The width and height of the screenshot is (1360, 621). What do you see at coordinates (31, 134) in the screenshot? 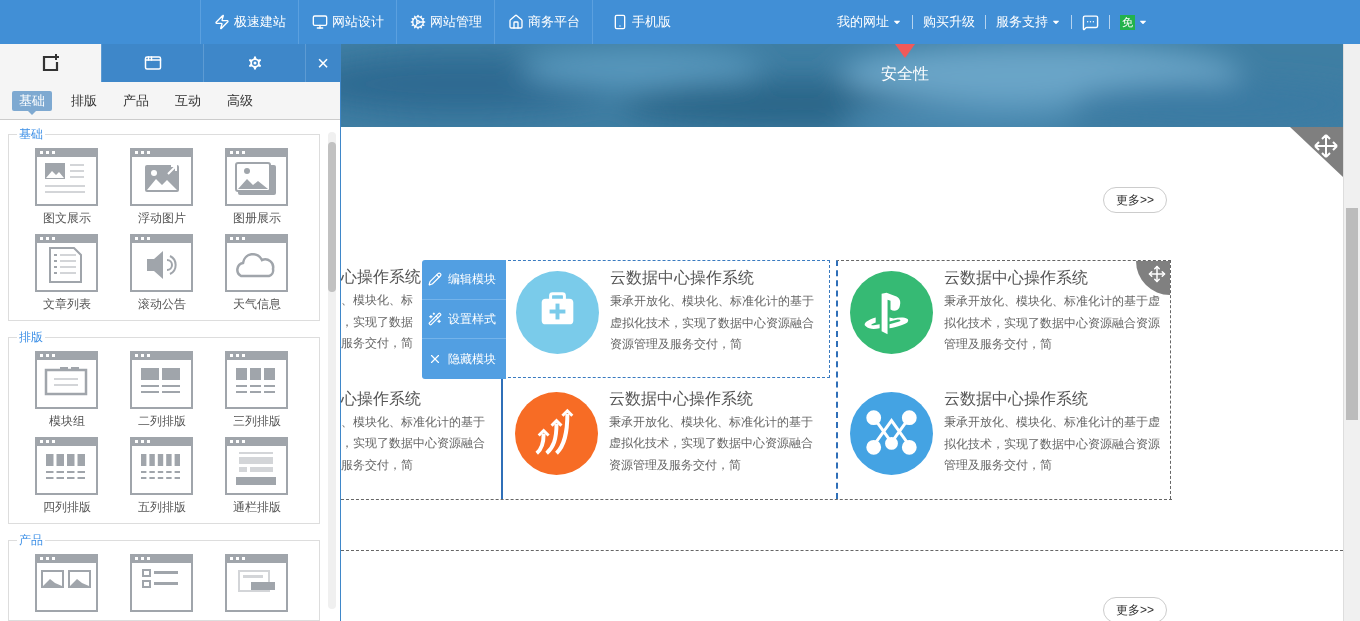
I see `group-title: 基础` at bounding box center [31, 134].